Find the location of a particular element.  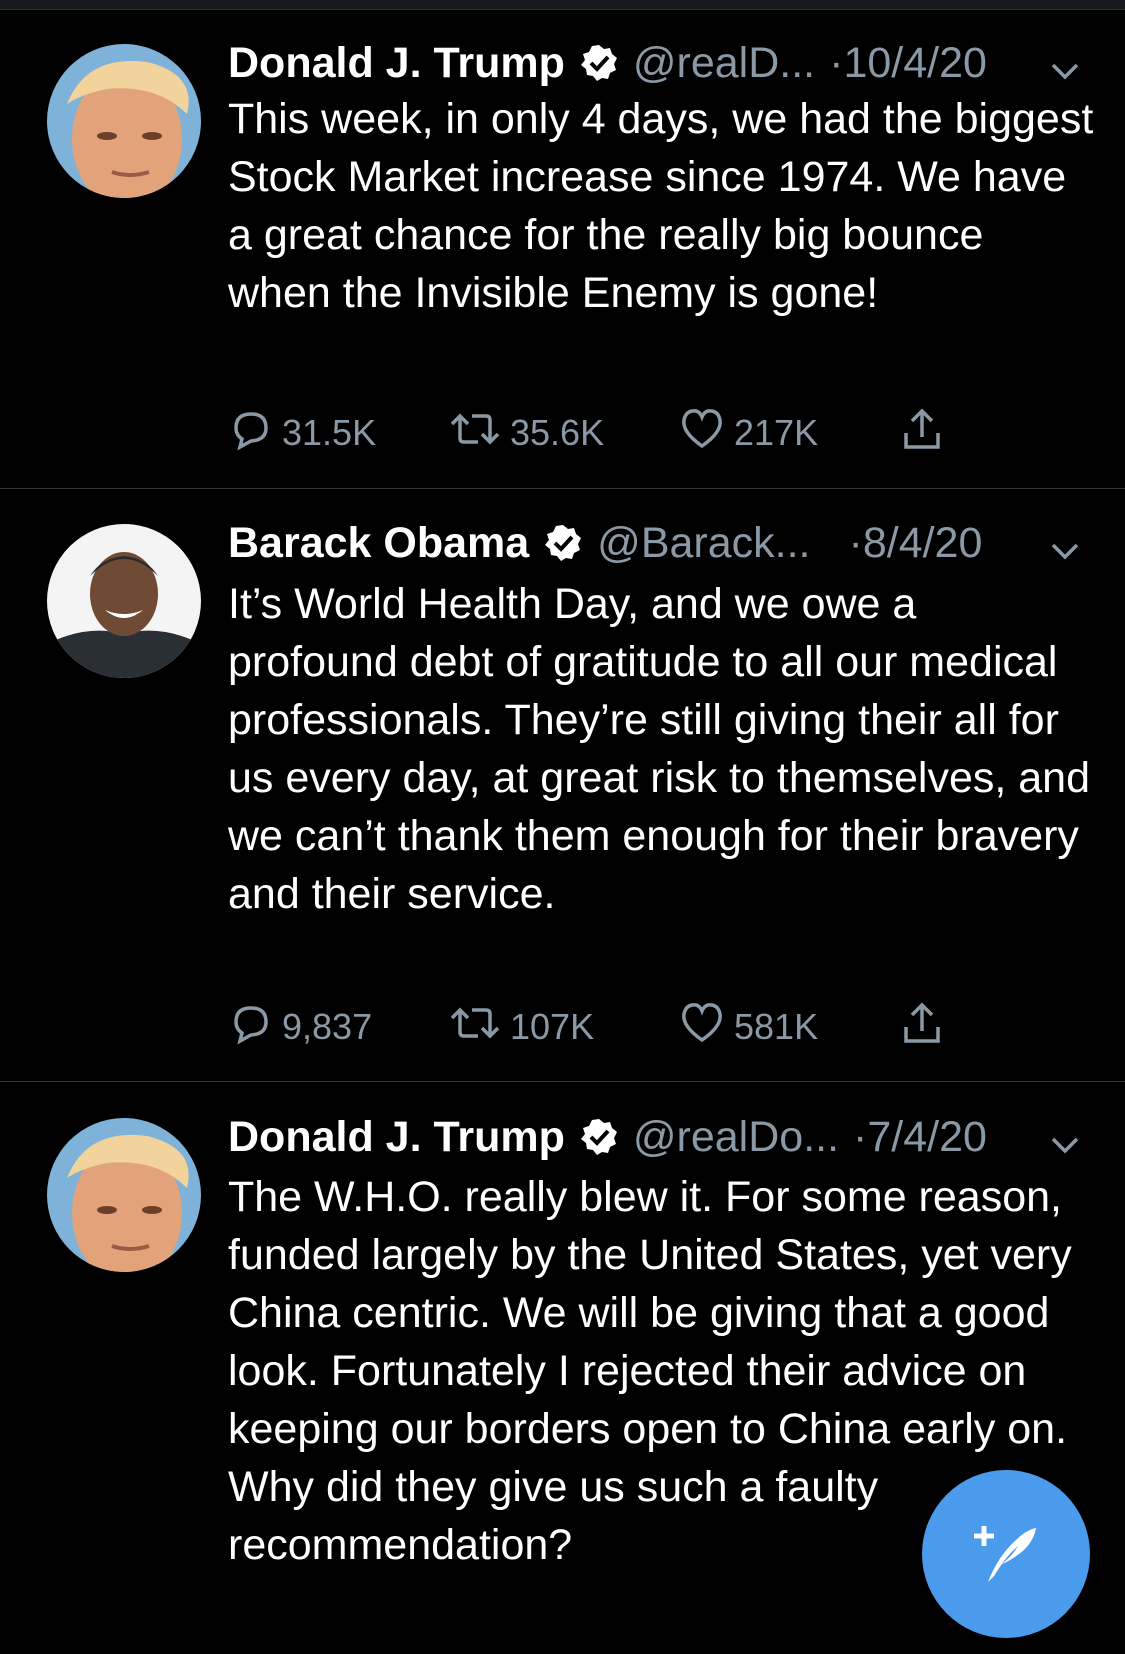

tweet-actions: 31.5K 35.6K 217K is located at coordinates (598, 433).